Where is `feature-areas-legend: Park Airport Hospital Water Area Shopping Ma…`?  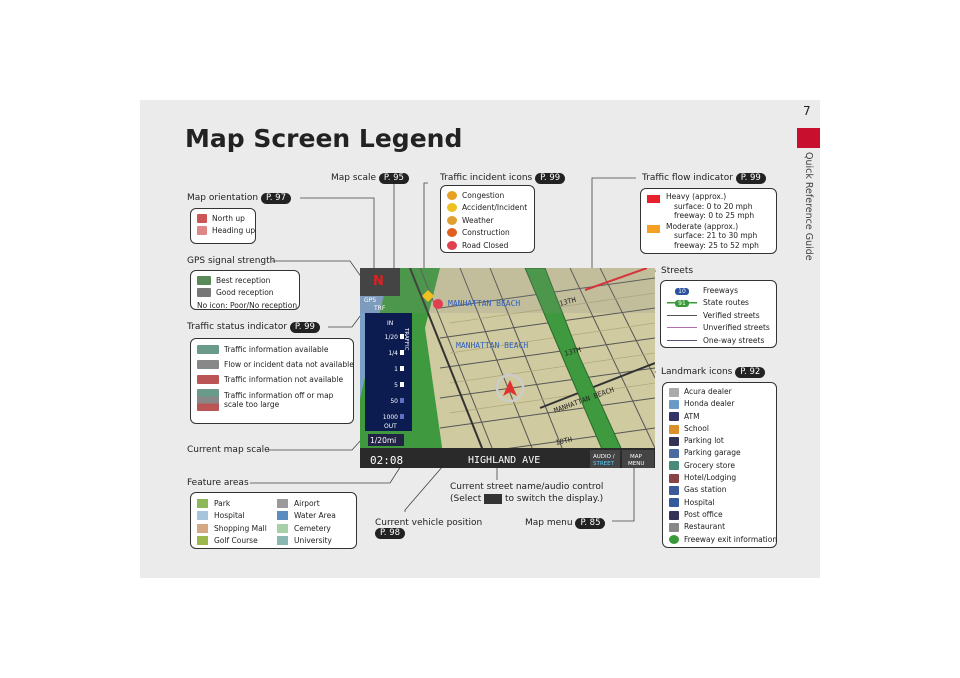 feature-areas-legend: Park Airport Hospital Water Area Shopping Ma… is located at coordinates (273, 520).